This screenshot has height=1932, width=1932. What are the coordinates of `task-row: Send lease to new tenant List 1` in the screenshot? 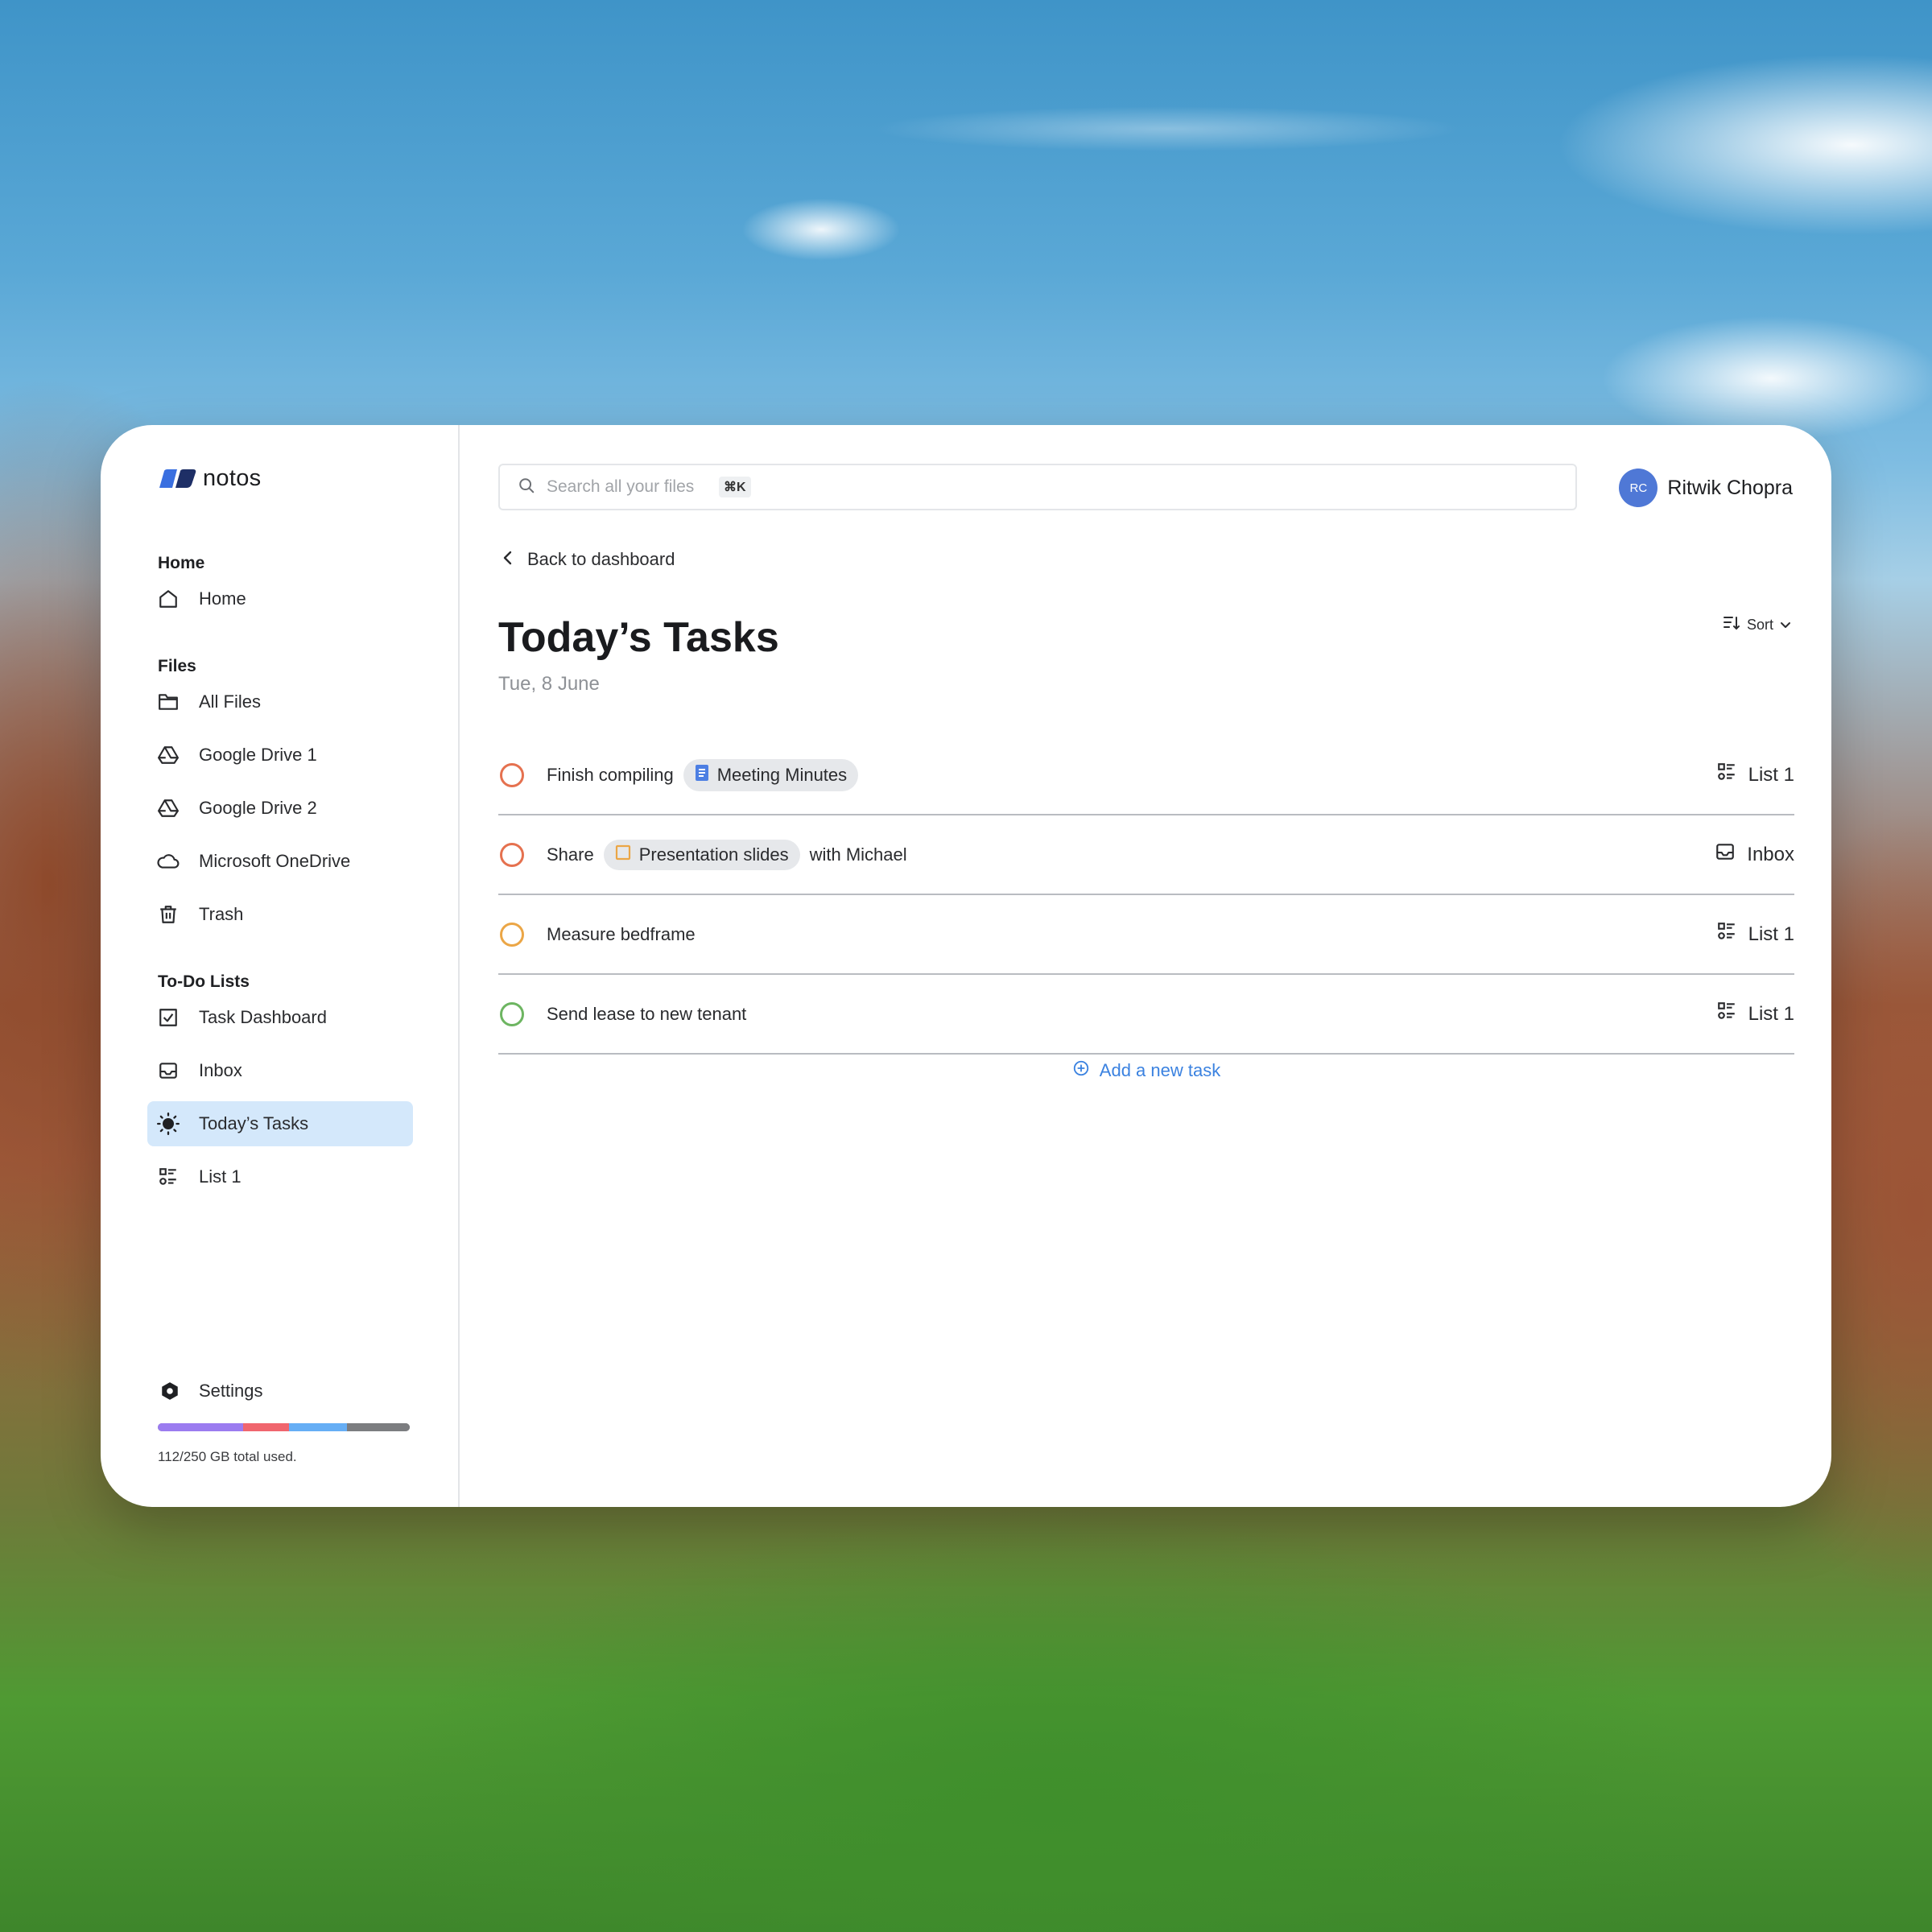 It's located at (1146, 1015).